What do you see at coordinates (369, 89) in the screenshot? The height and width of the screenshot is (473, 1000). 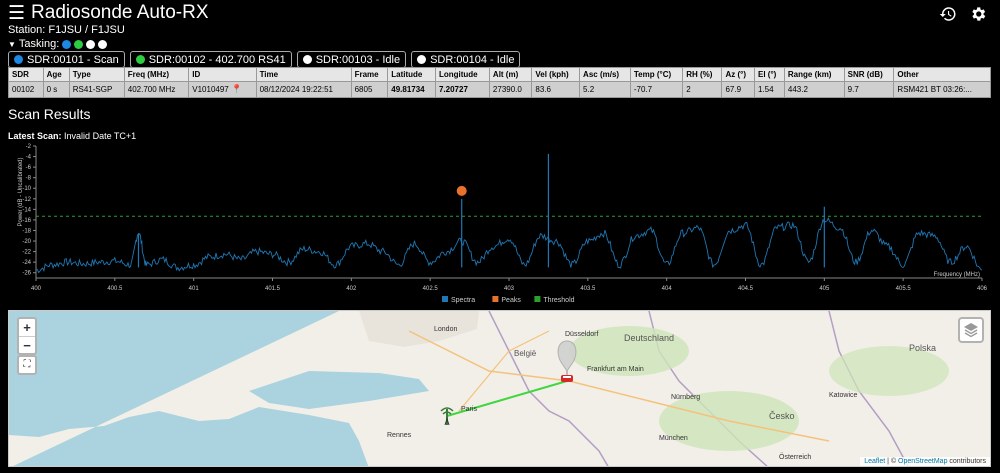 I see `table-cell: 6805` at bounding box center [369, 89].